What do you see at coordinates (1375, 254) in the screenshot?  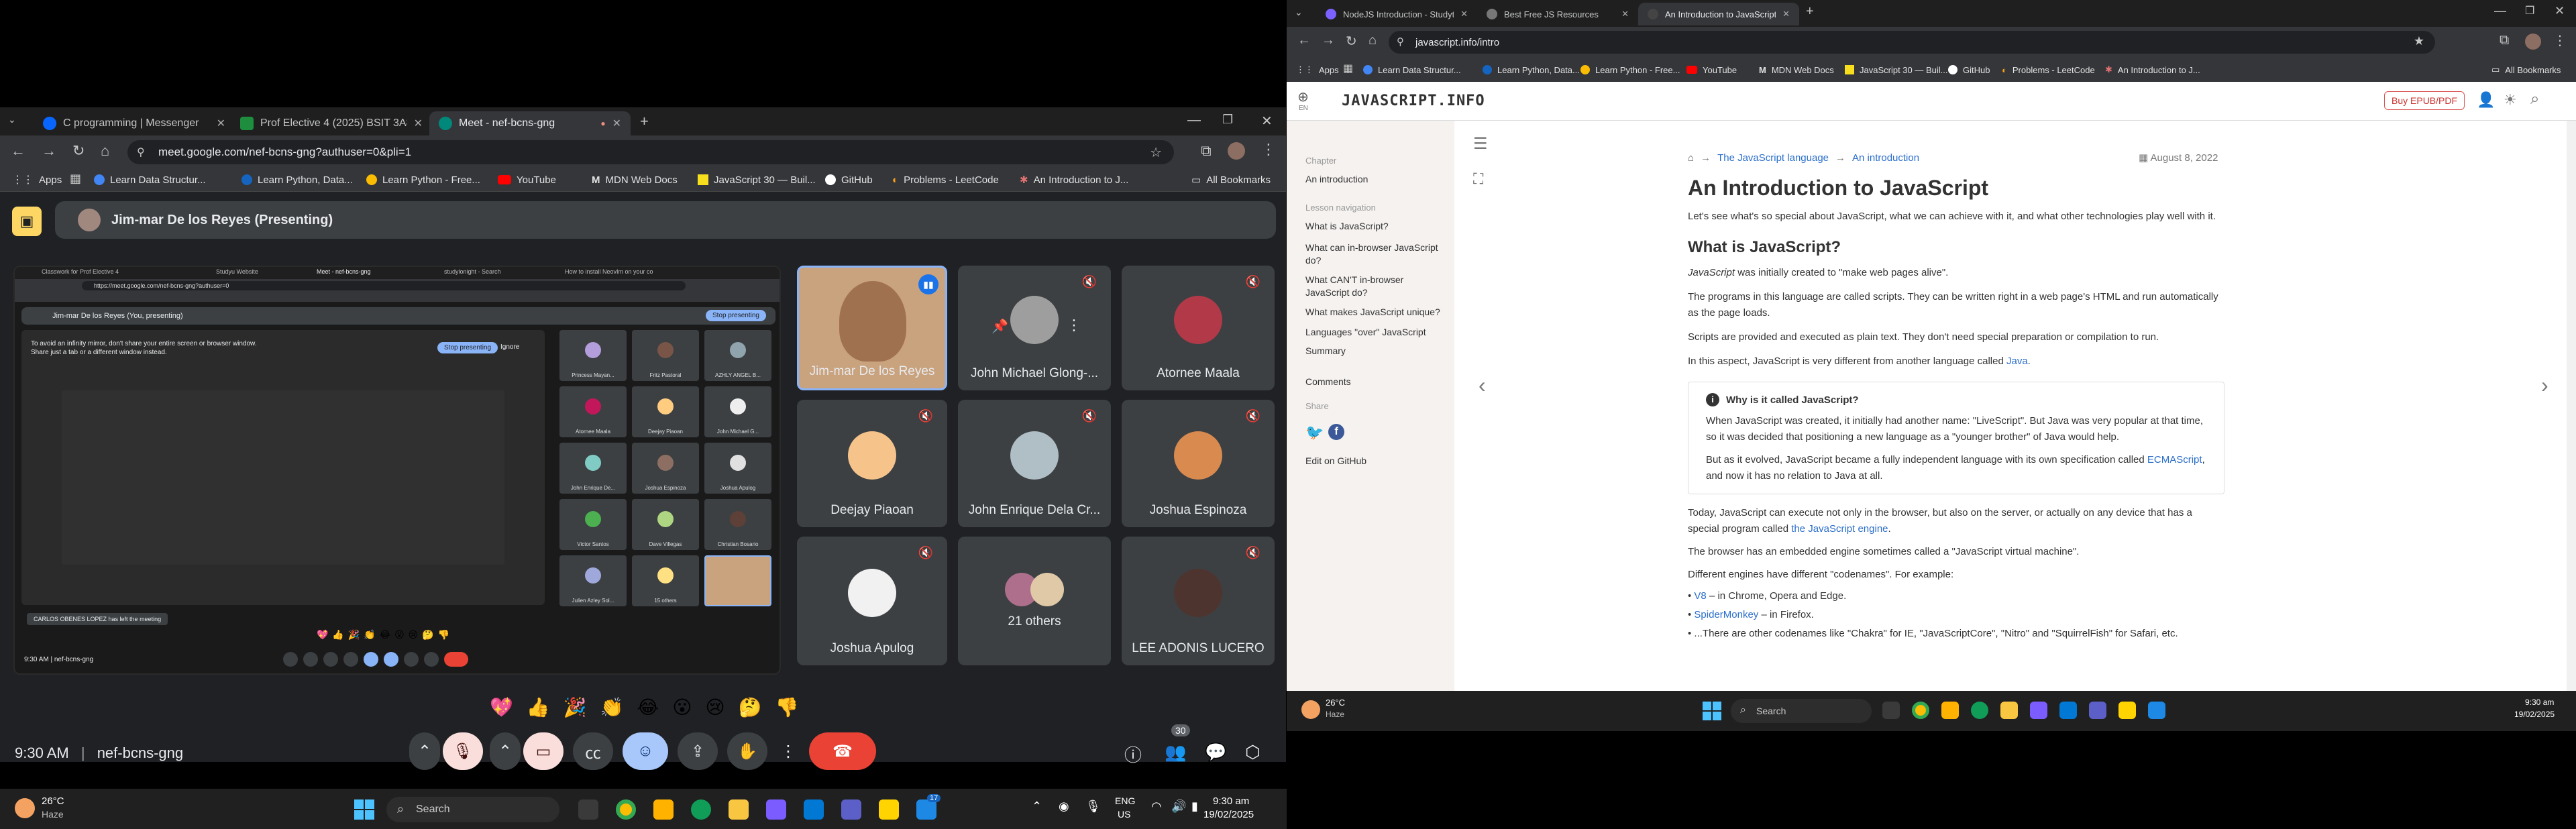 I see `sidebar-item-can-do: What can in-browser JavaScript do?` at bounding box center [1375, 254].